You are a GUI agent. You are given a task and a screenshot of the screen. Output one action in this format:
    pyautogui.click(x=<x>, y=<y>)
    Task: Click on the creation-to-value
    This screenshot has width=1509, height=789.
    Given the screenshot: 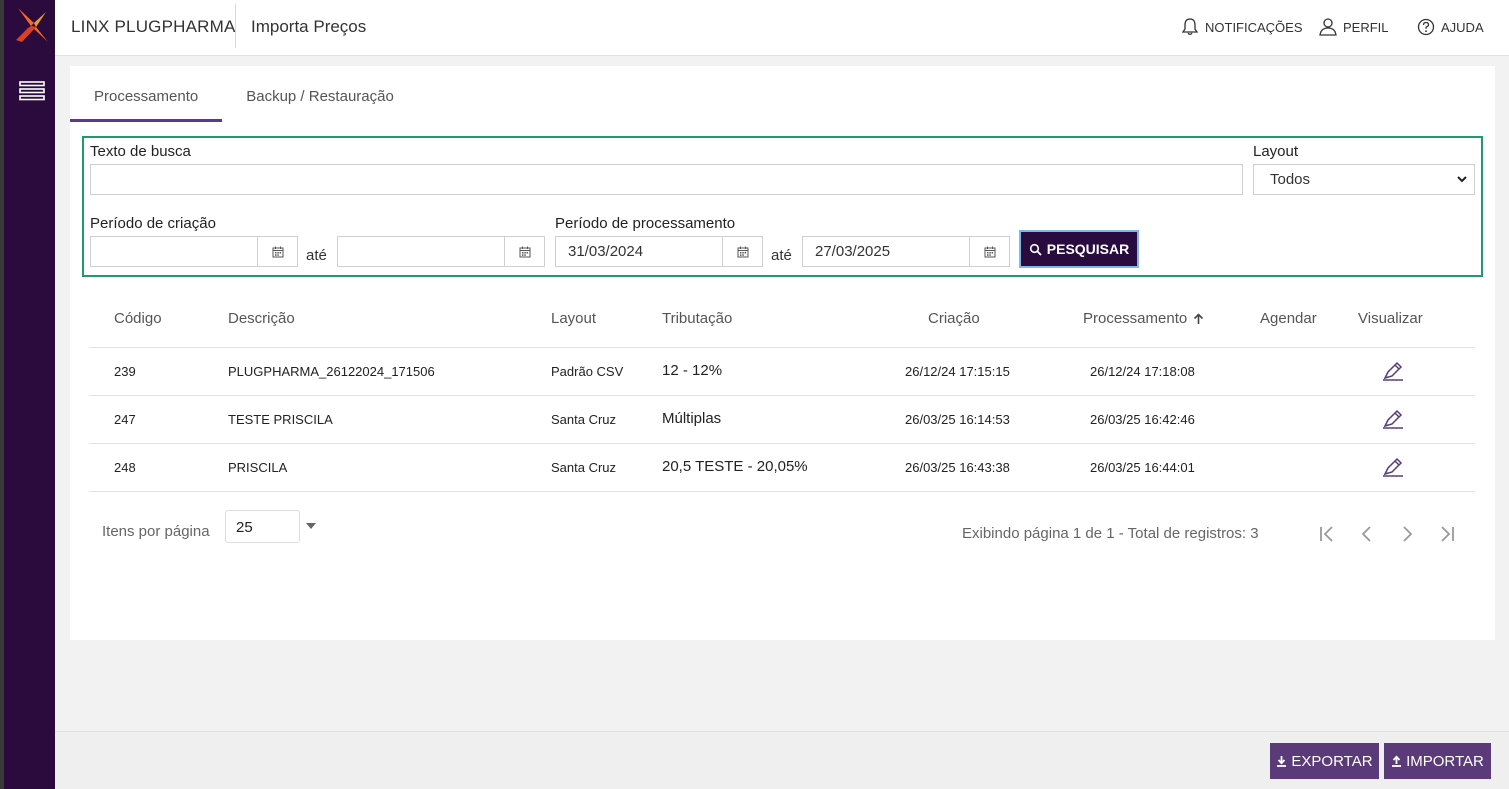 What is the action you would take?
    pyautogui.click(x=421, y=251)
    